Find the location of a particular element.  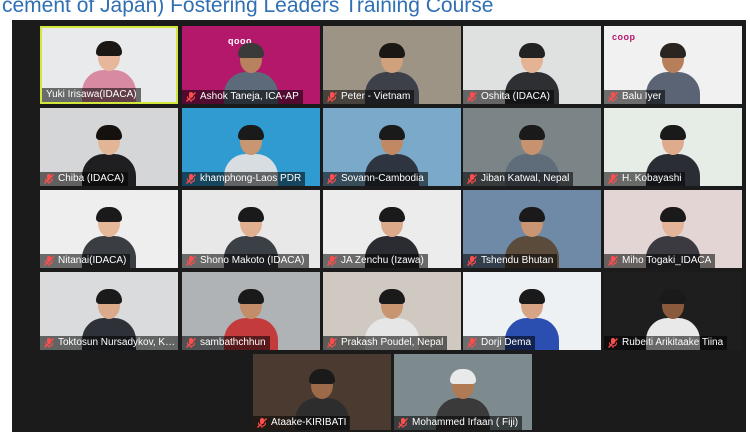

participant-name: Tshendu Bhutan is located at coordinates (517, 260).